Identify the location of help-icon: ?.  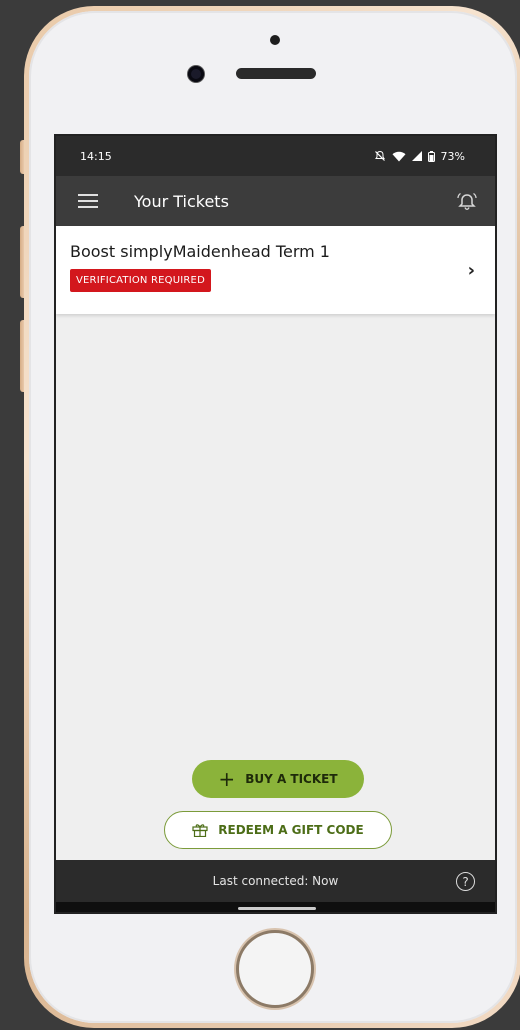
(465, 881).